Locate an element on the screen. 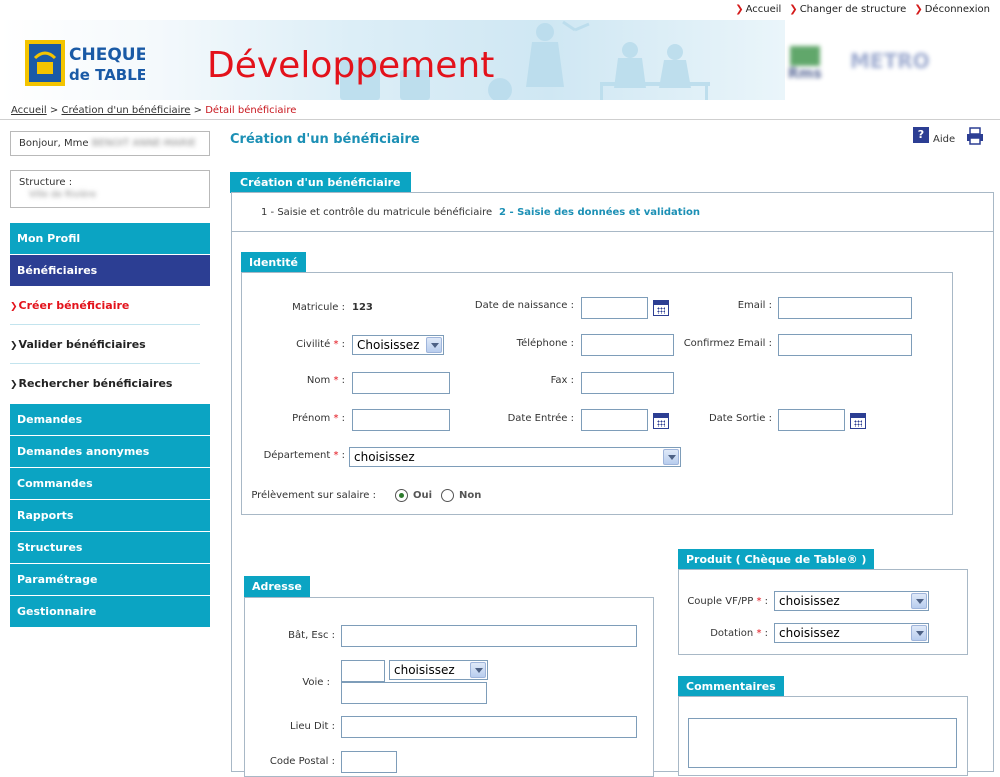 The height and width of the screenshot is (777, 1000). voie-numero-input is located at coordinates (363, 671).